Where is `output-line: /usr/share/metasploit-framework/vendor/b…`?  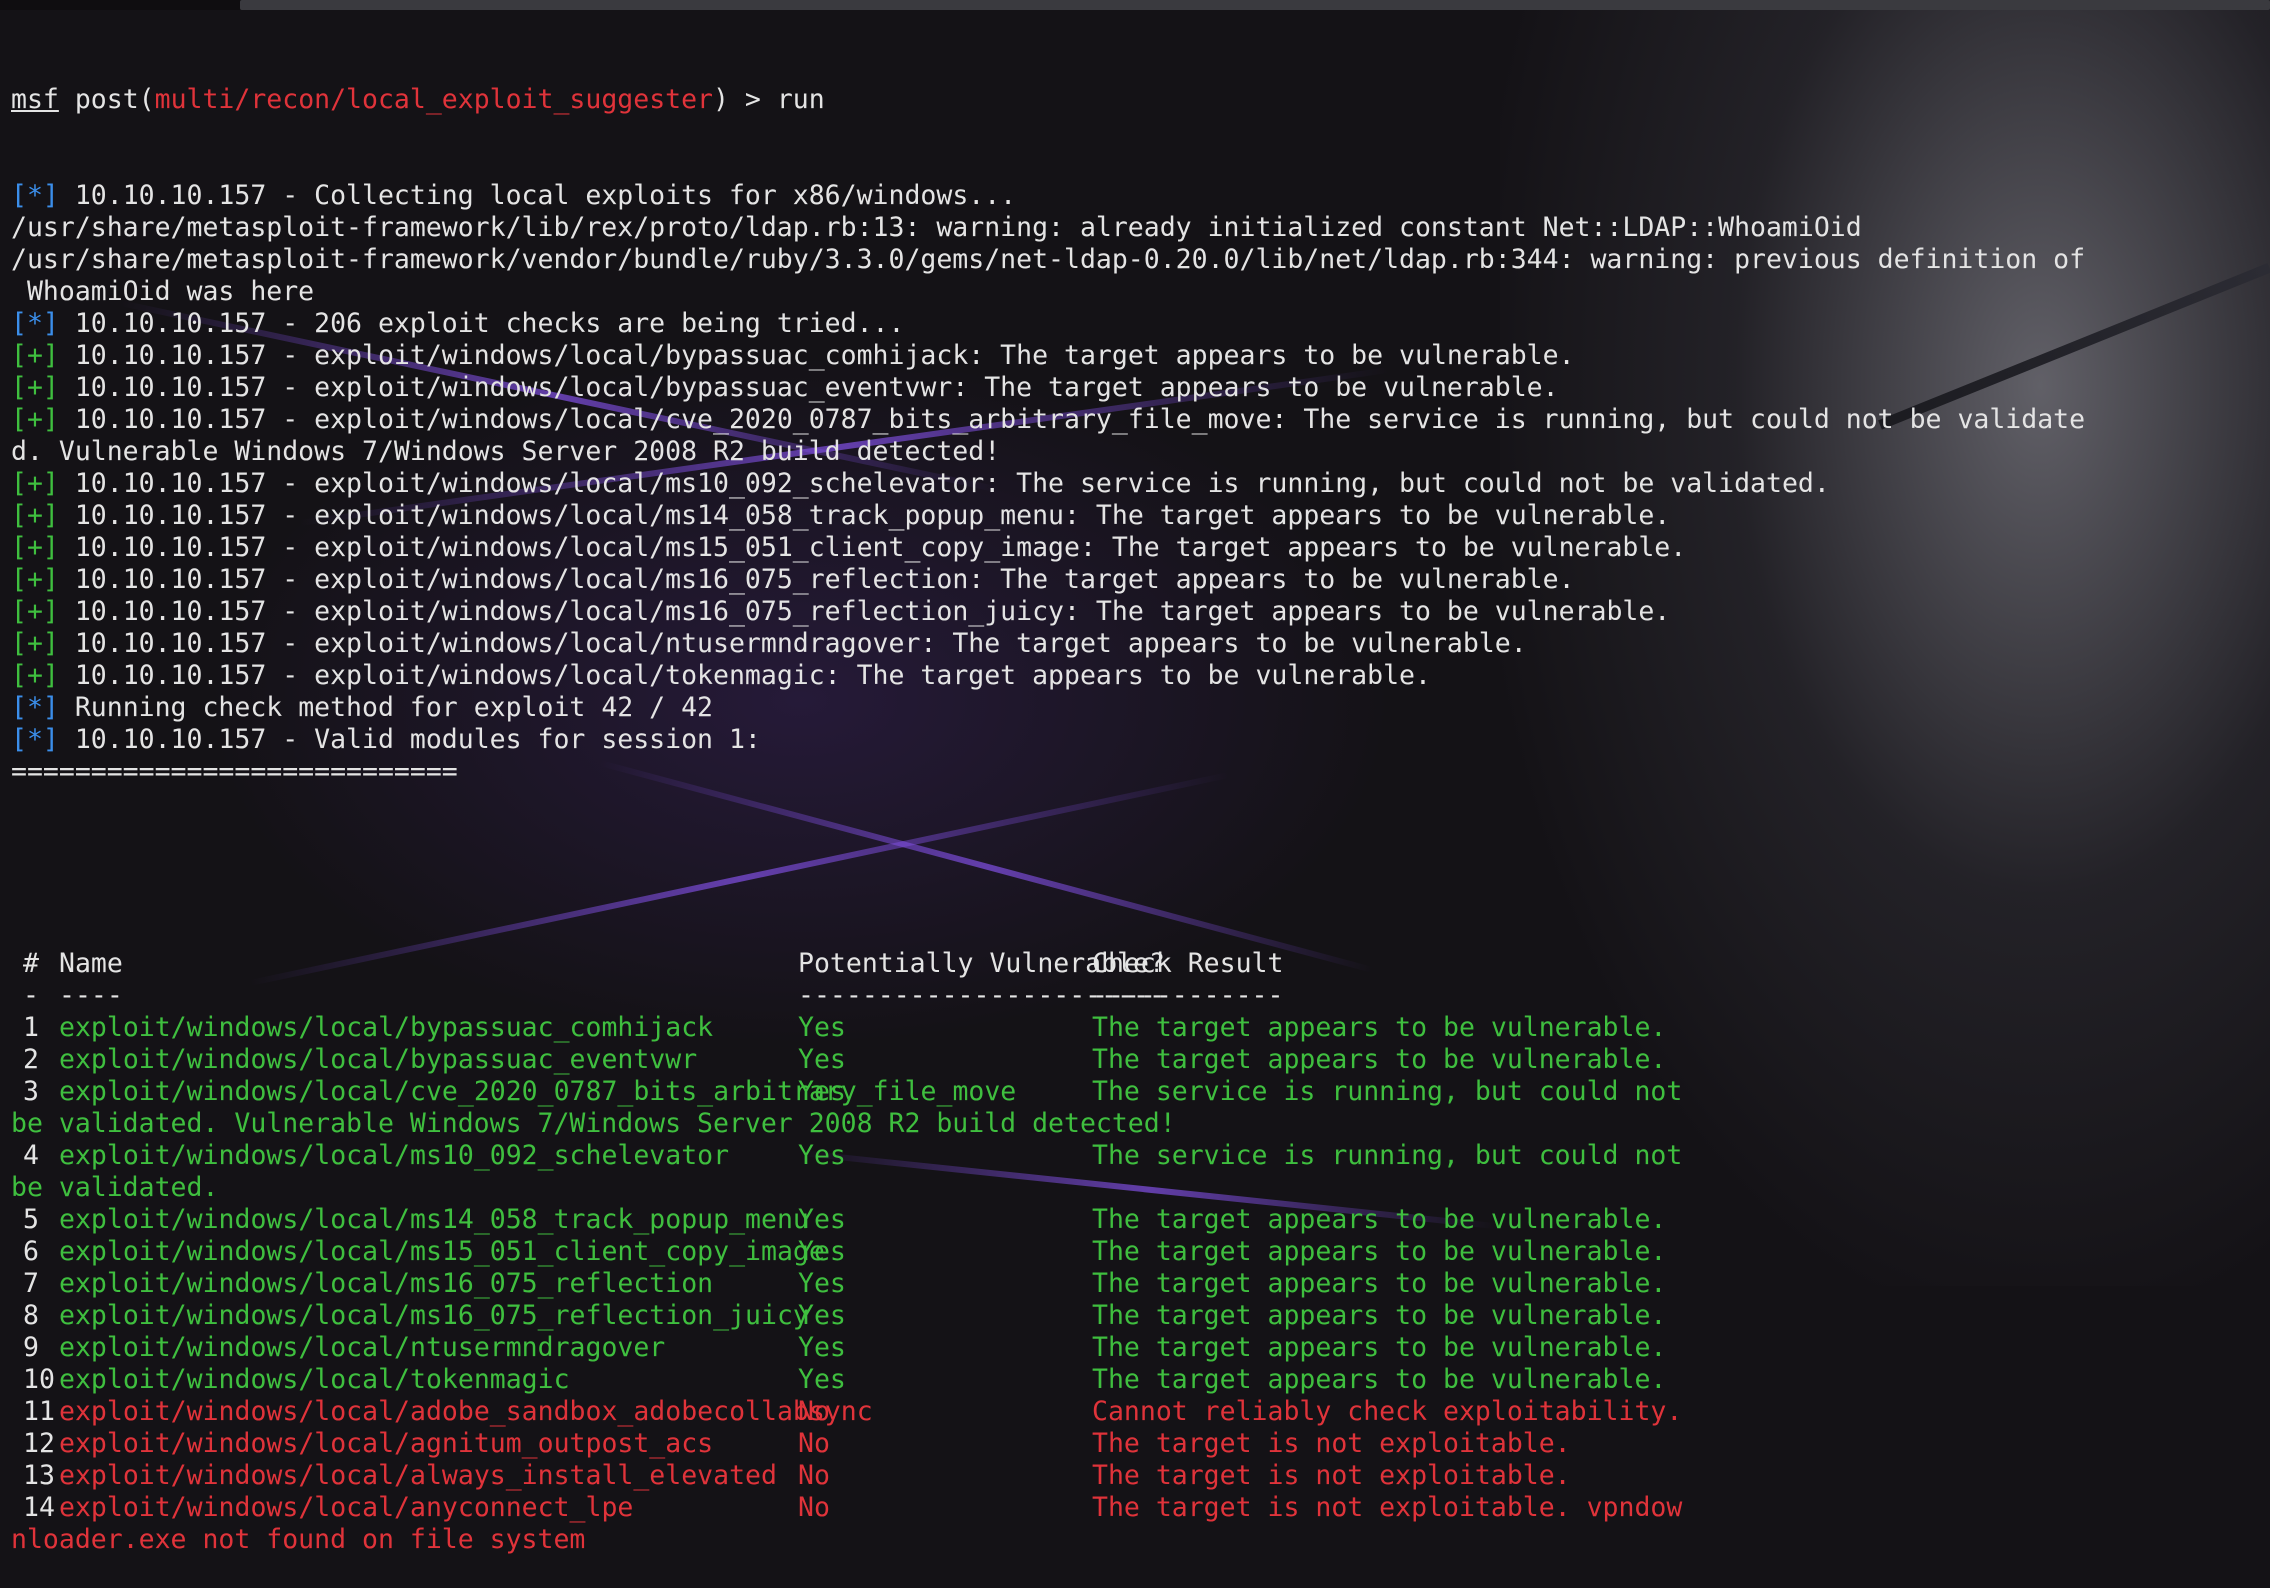
output-line: /usr/share/metasploit-framework/vendor/b… is located at coordinates (1135, 260).